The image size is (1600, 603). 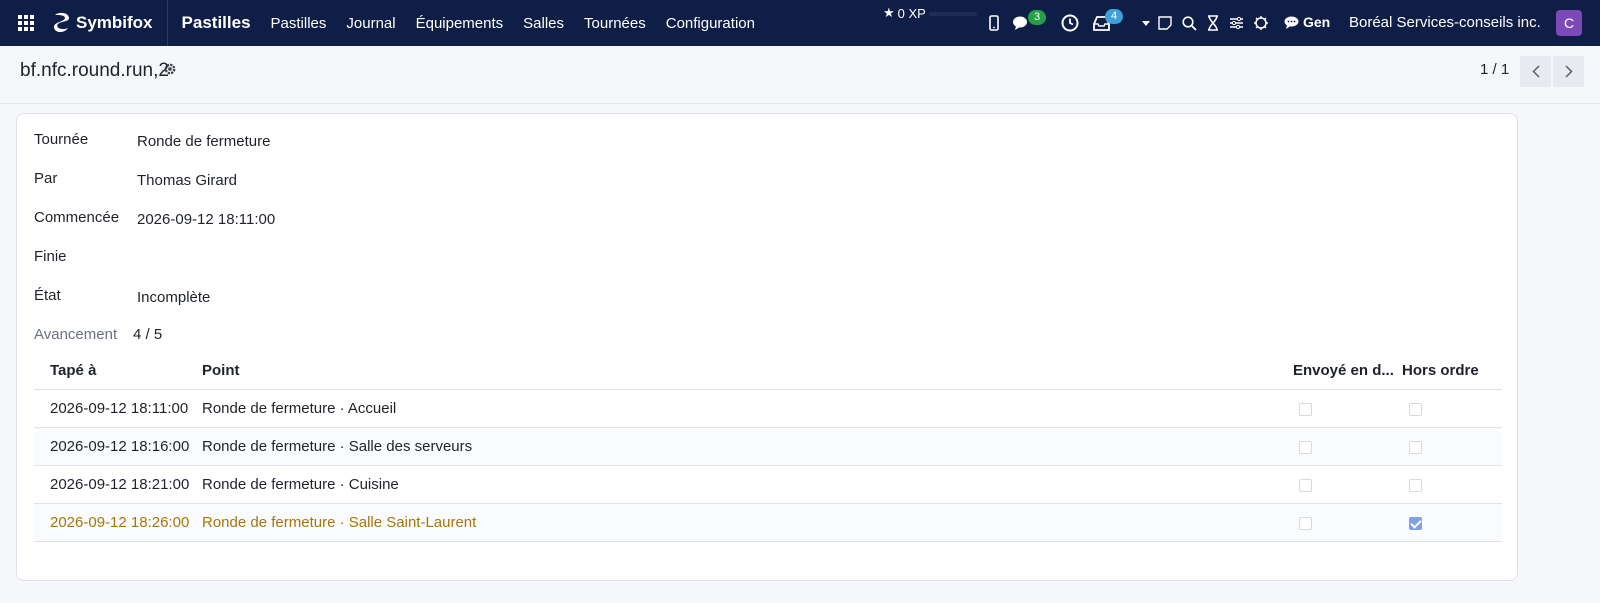 What do you see at coordinates (1445, 22) in the screenshot?
I see `company-switcher: Boréal Services-conseils inc.` at bounding box center [1445, 22].